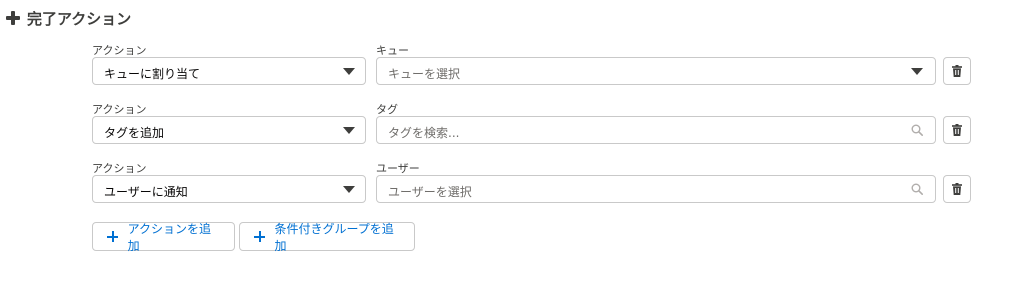 Image resolution: width=1024 pixels, height=286 pixels. What do you see at coordinates (392, 50) in the screenshot?
I see `target-label: キュー` at bounding box center [392, 50].